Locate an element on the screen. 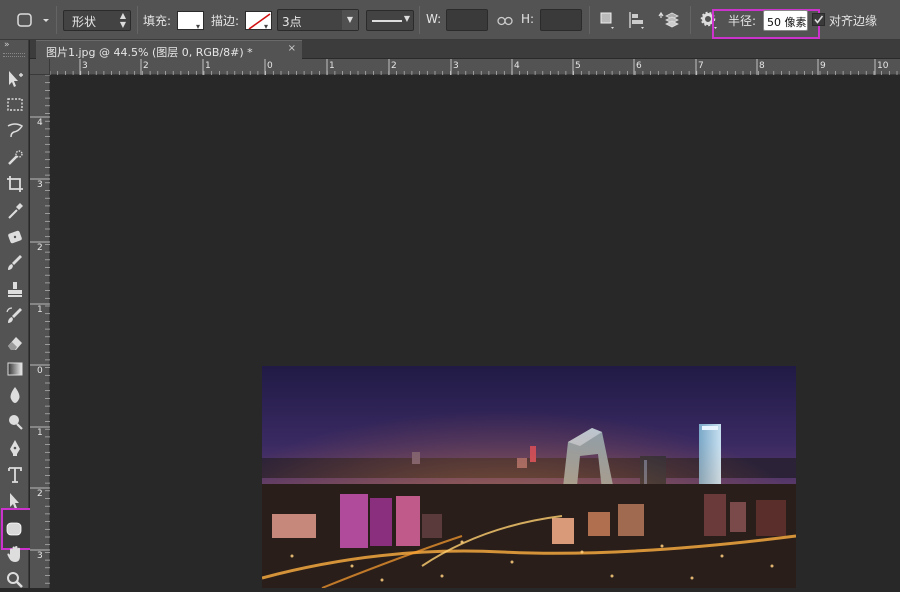  tool-dodge is located at coordinates (14, 421).